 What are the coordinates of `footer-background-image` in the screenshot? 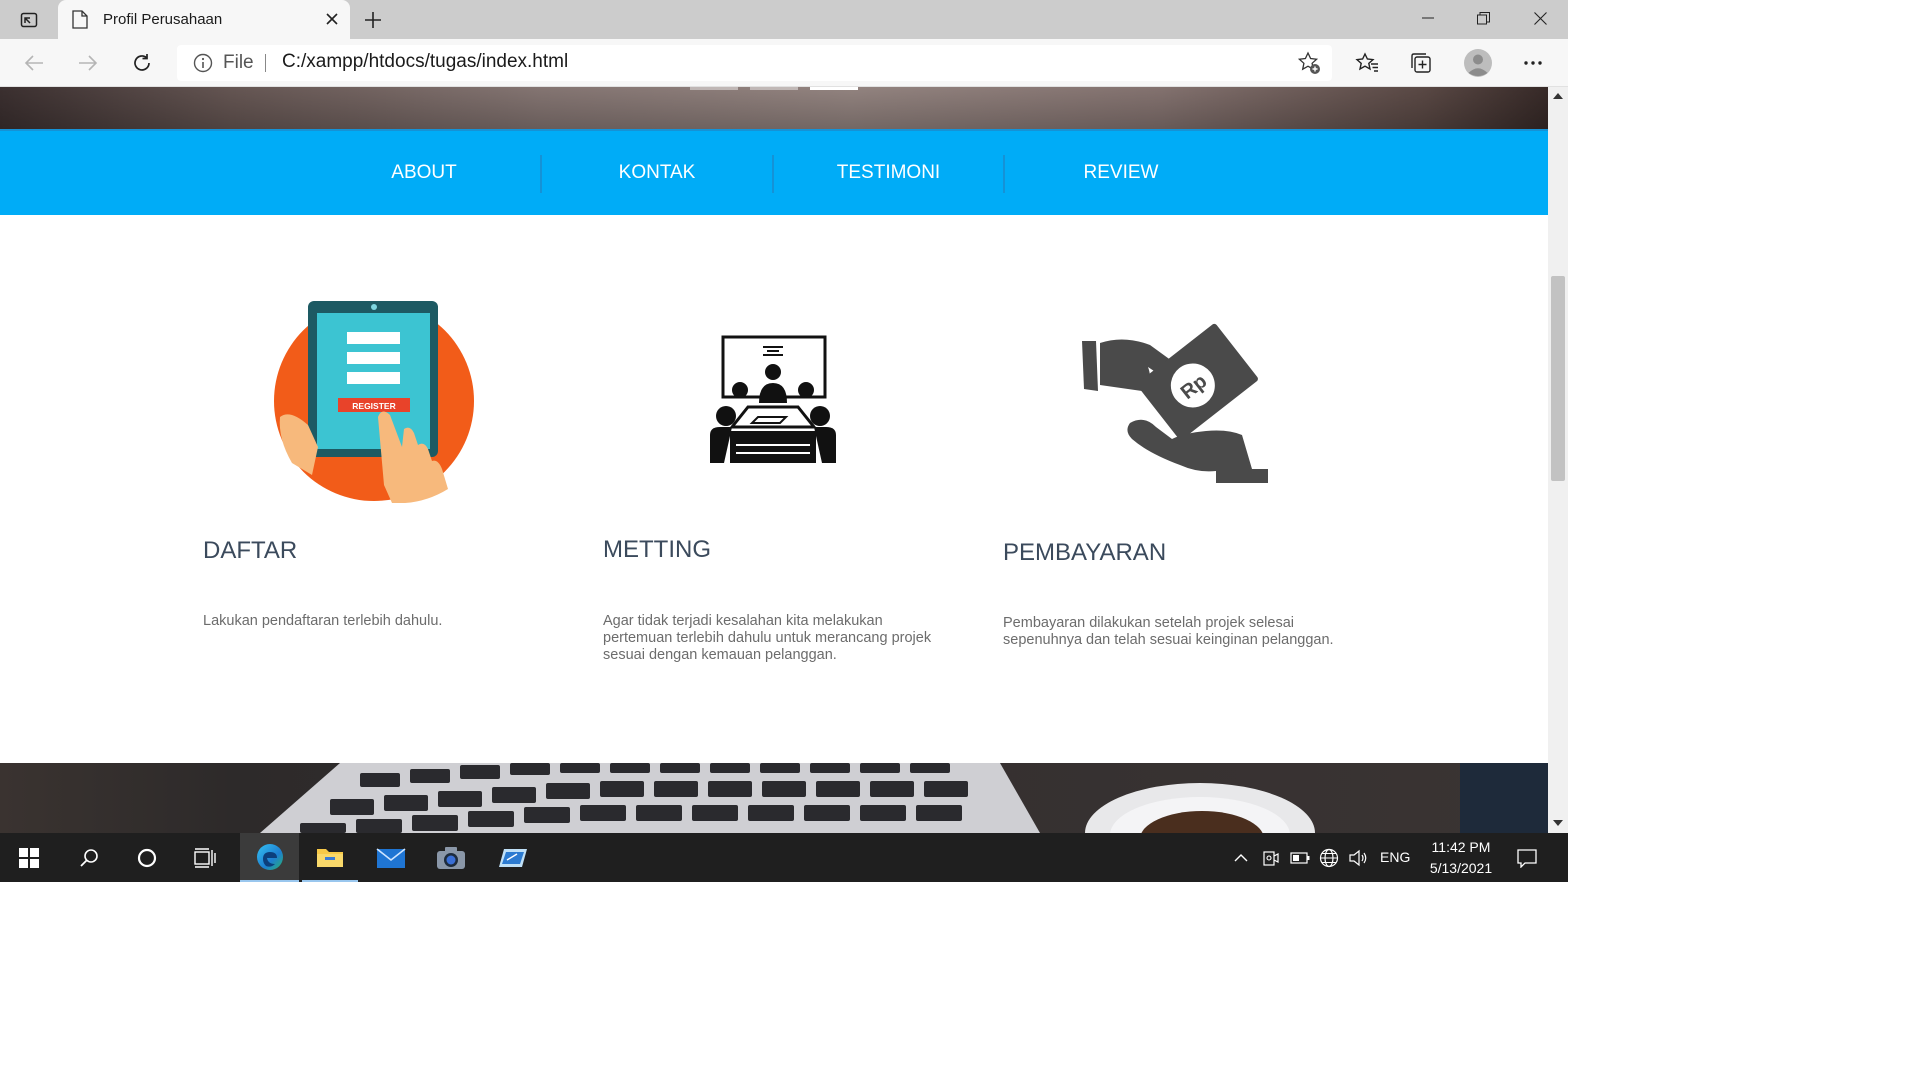 It's located at (774, 798).